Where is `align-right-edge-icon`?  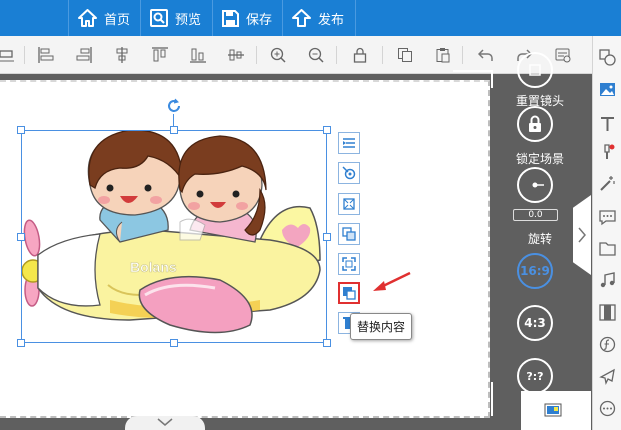 align-right-edge-icon is located at coordinates (84, 55).